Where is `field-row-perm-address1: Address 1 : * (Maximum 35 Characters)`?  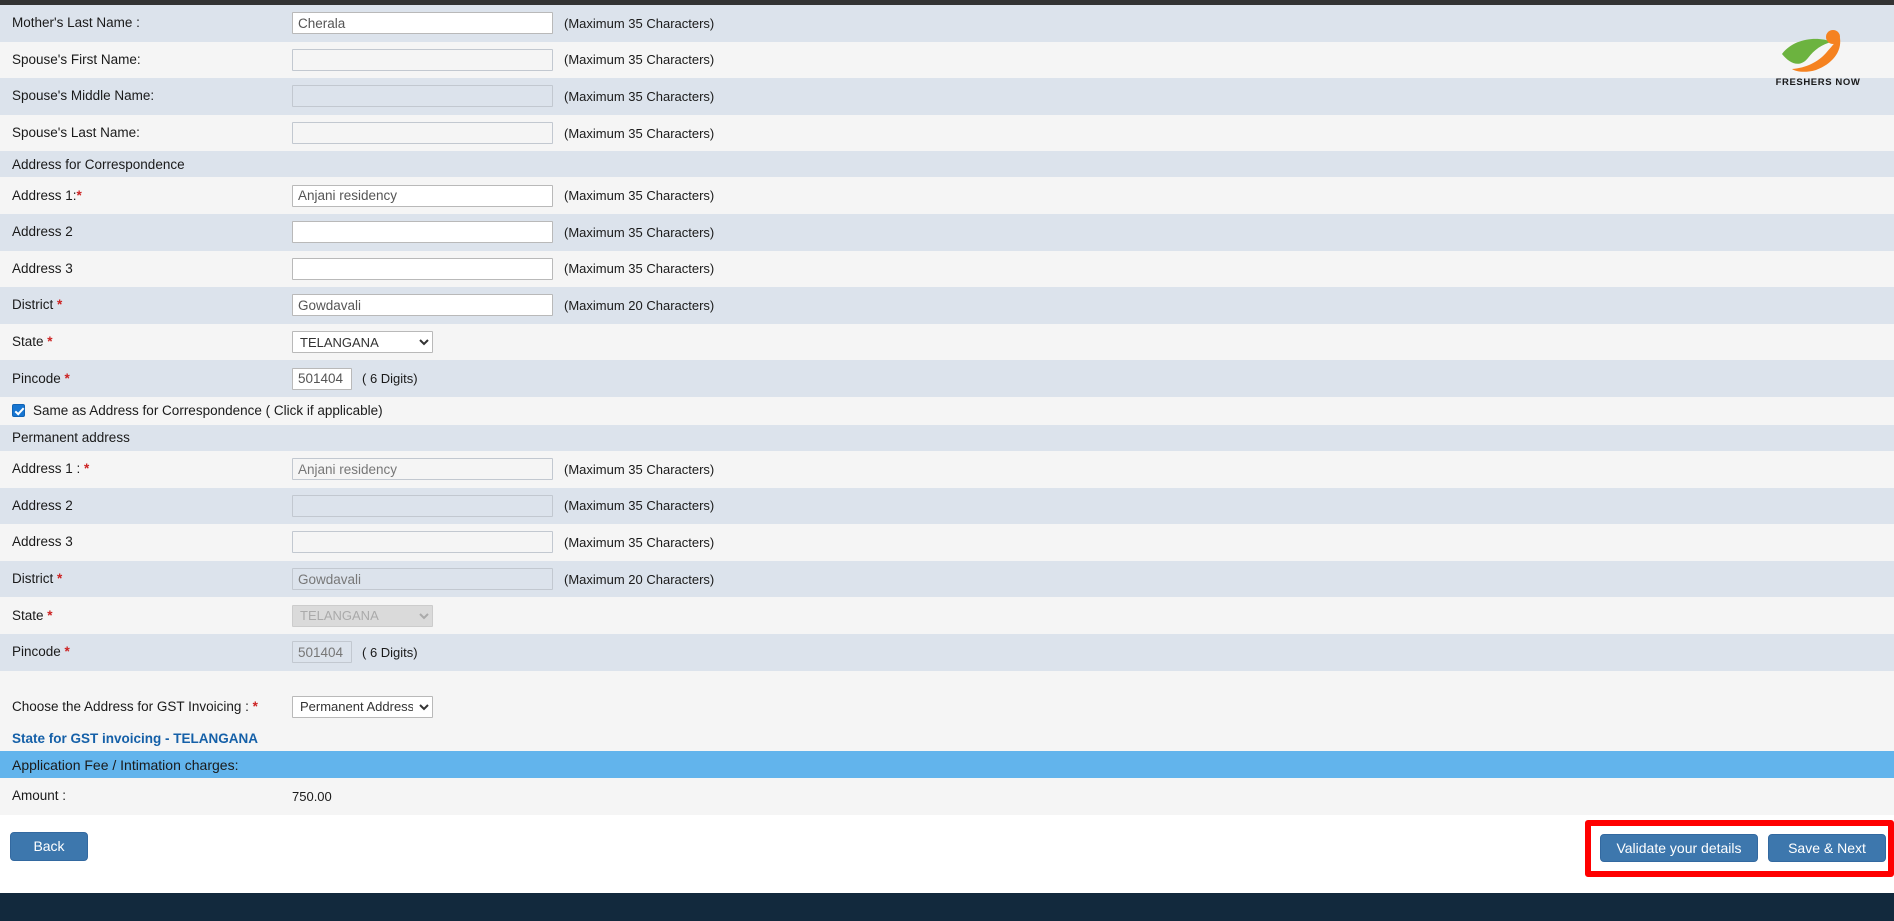
field-row-perm-address1: Address 1 : * (Maximum 35 Characters) is located at coordinates (947, 469).